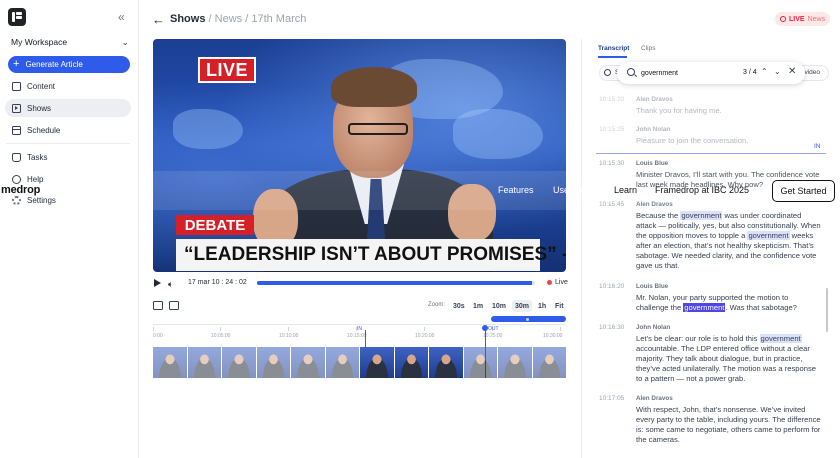 The image size is (840, 458). What do you see at coordinates (39, 42) in the screenshot?
I see `workspace-name: My Workspace` at bounding box center [39, 42].